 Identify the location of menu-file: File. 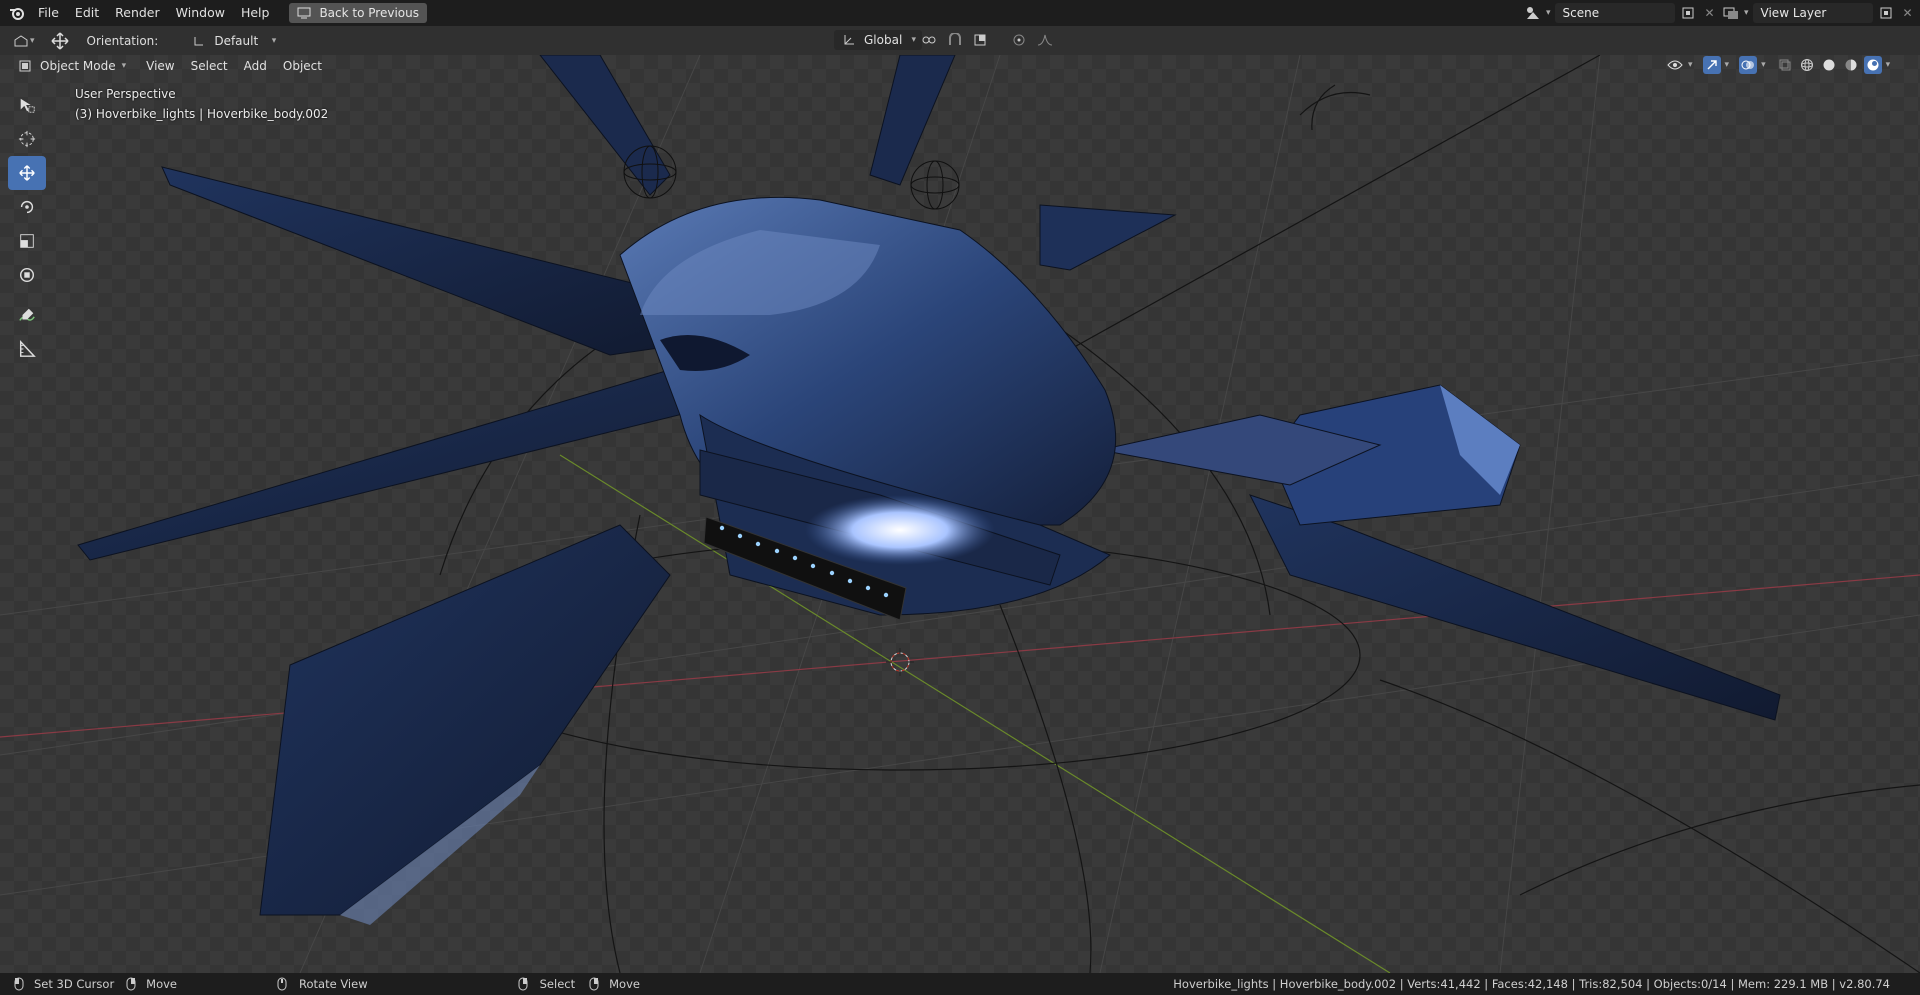
(48, 13).